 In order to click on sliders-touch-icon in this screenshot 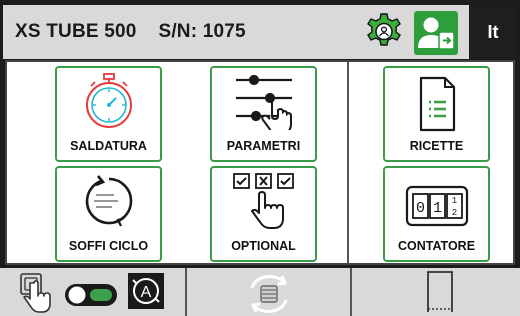, I will do `click(263, 102)`.